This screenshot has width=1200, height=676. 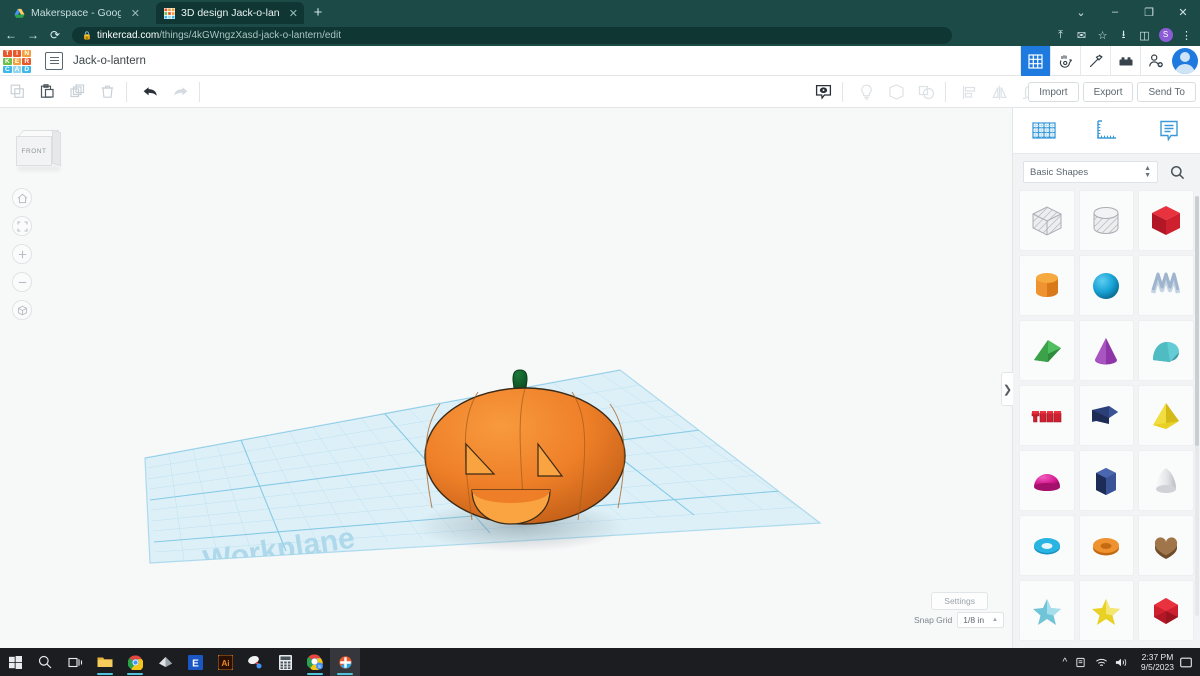 I want to click on minimize-icon: –, so click(x=1115, y=12).